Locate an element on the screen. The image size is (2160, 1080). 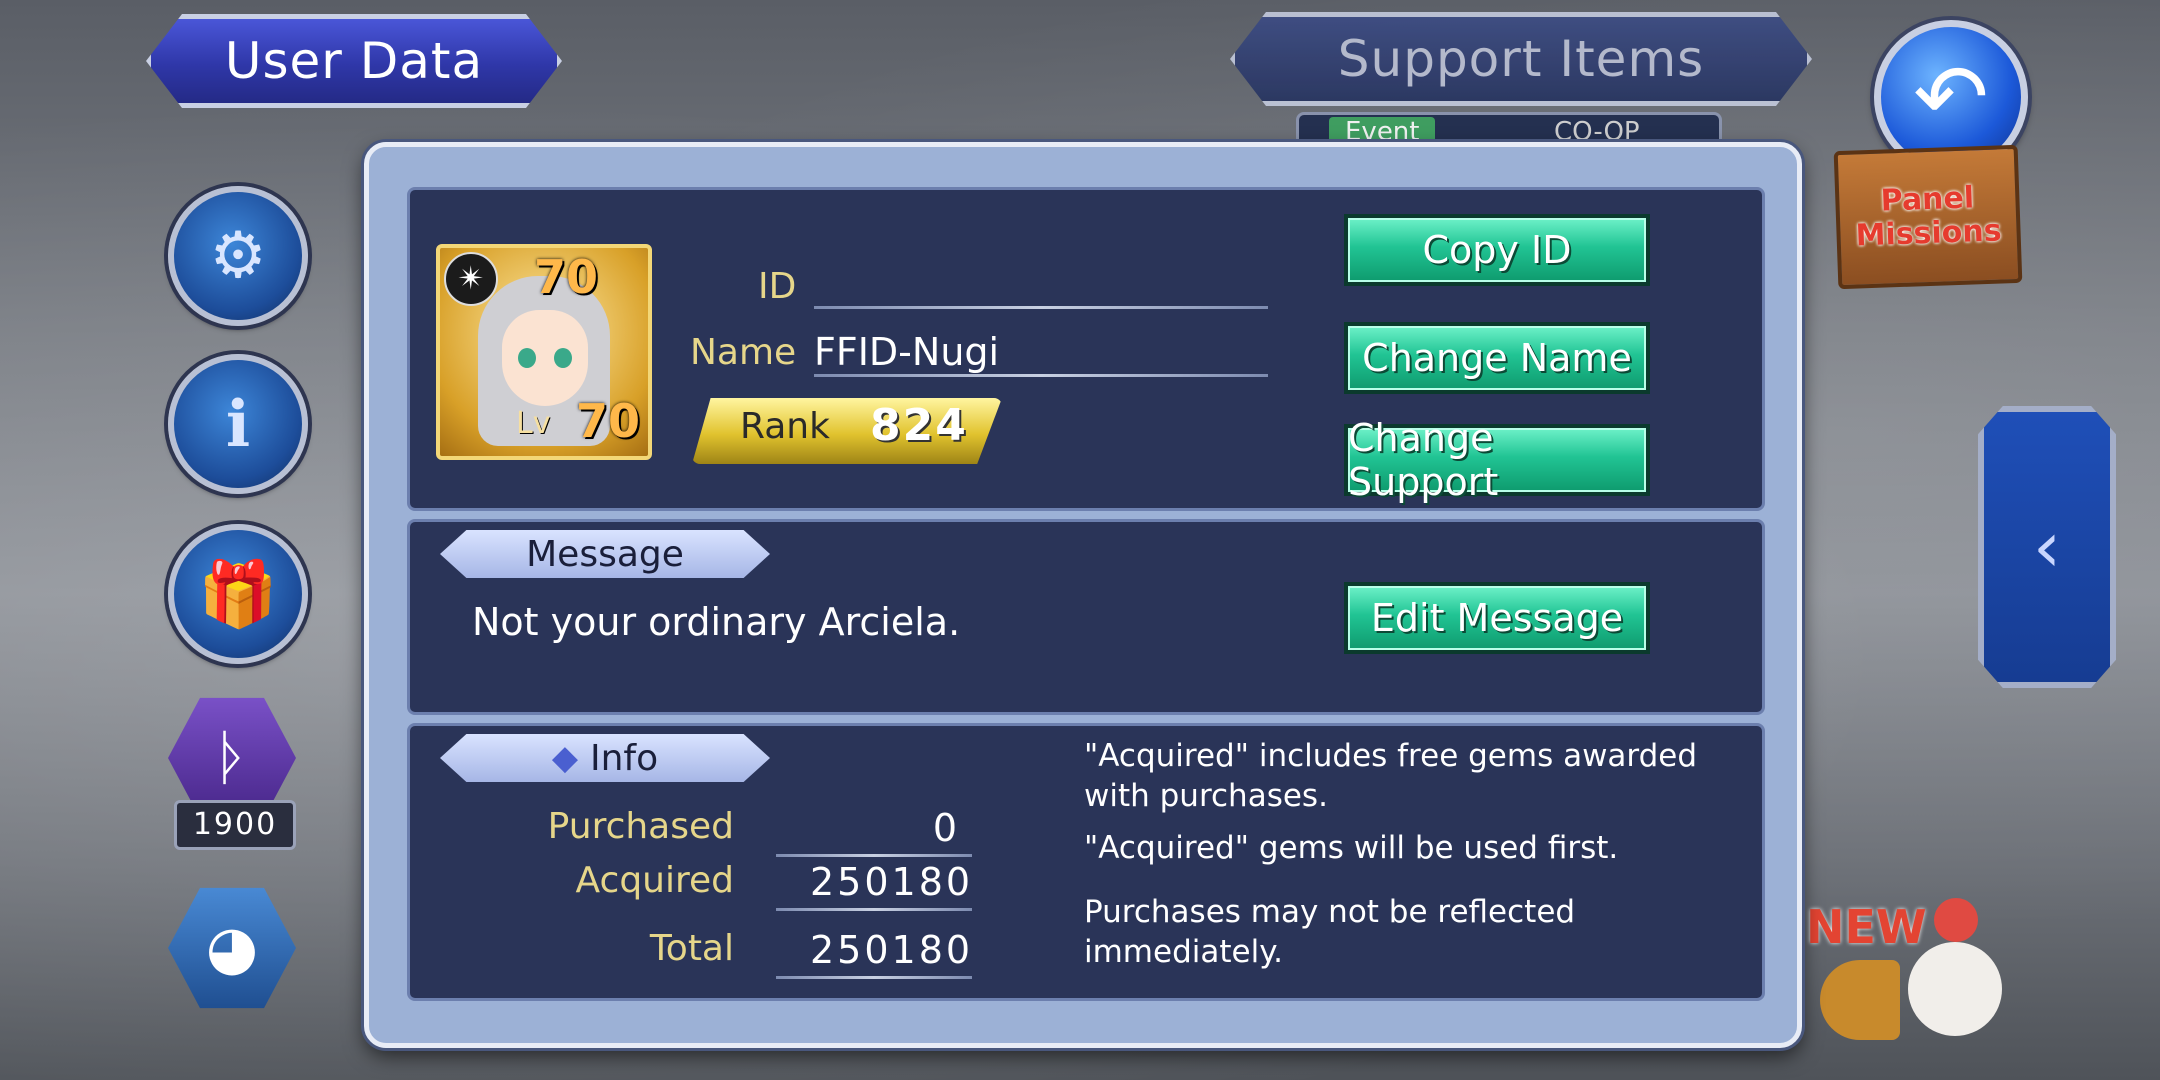
crystal-level: 70 is located at coordinates (566, 277).